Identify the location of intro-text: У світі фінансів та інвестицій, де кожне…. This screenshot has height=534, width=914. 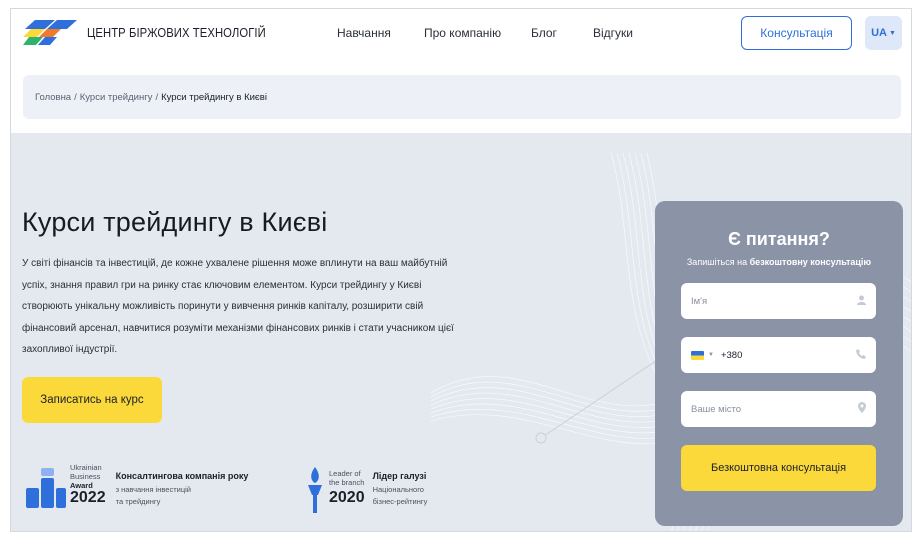
(242, 307).